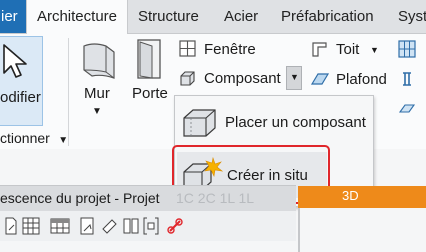 The height and width of the screenshot is (252, 426). What do you see at coordinates (25, 138) in the screenshot?
I see `select-label: ctionner` at bounding box center [25, 138].